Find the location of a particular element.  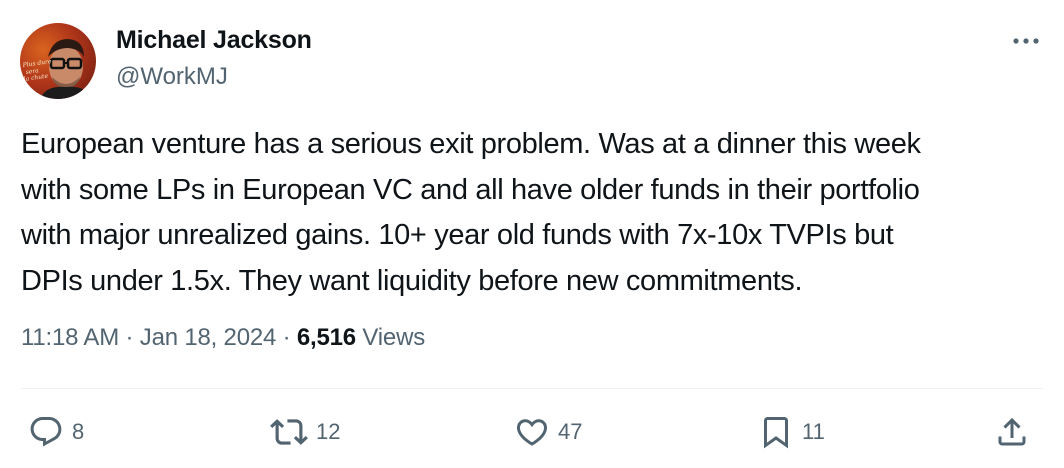

tweet-date: Jan 18, 2024 is located at coordinates (208, 337).